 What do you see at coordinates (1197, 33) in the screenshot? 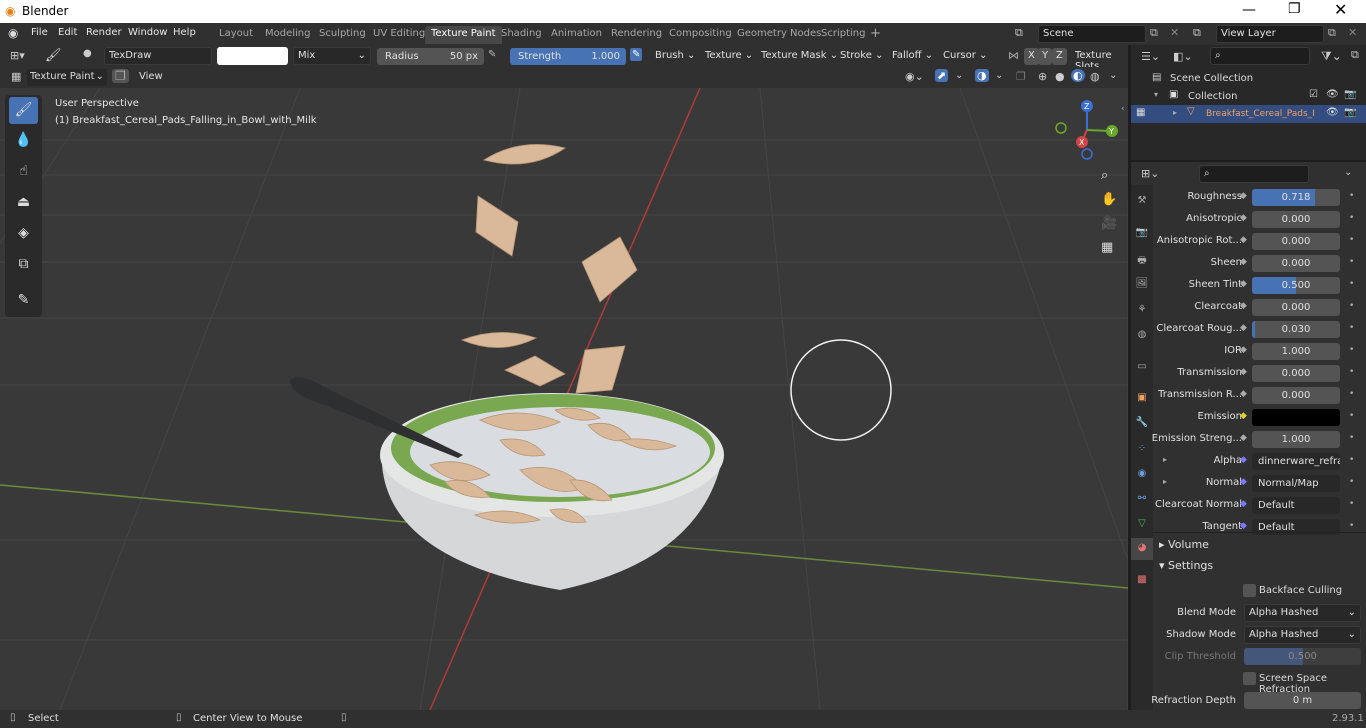
I see `view-layer-icon: ⧉` at bounding box center [1197, 33].